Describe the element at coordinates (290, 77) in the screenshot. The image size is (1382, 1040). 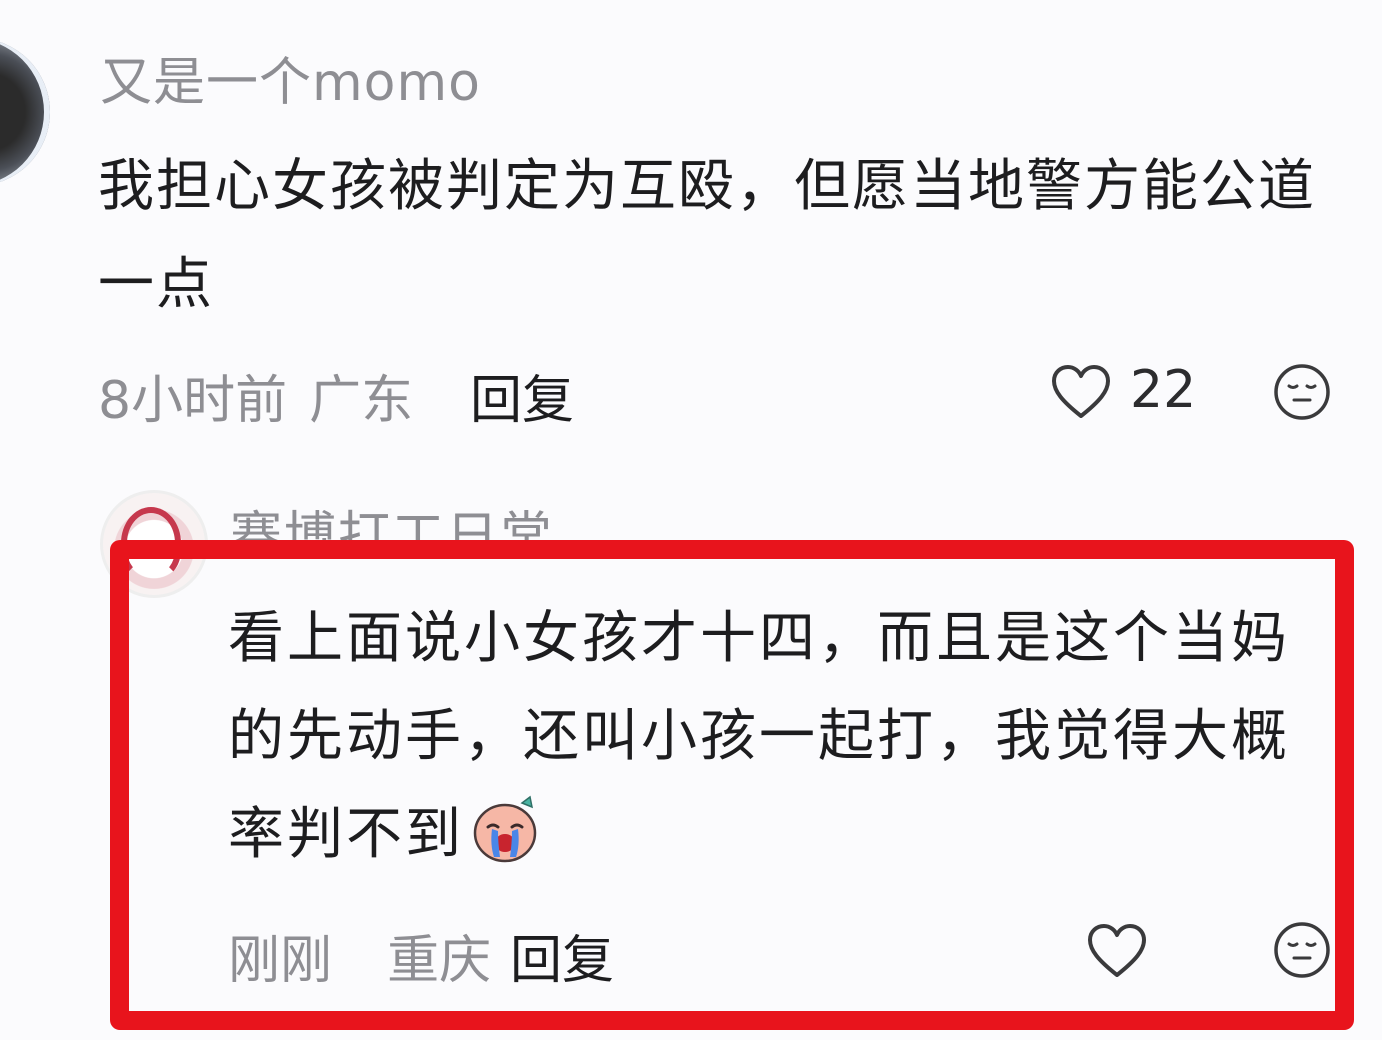
I see `comment-username: 又是一个momo` at that location.